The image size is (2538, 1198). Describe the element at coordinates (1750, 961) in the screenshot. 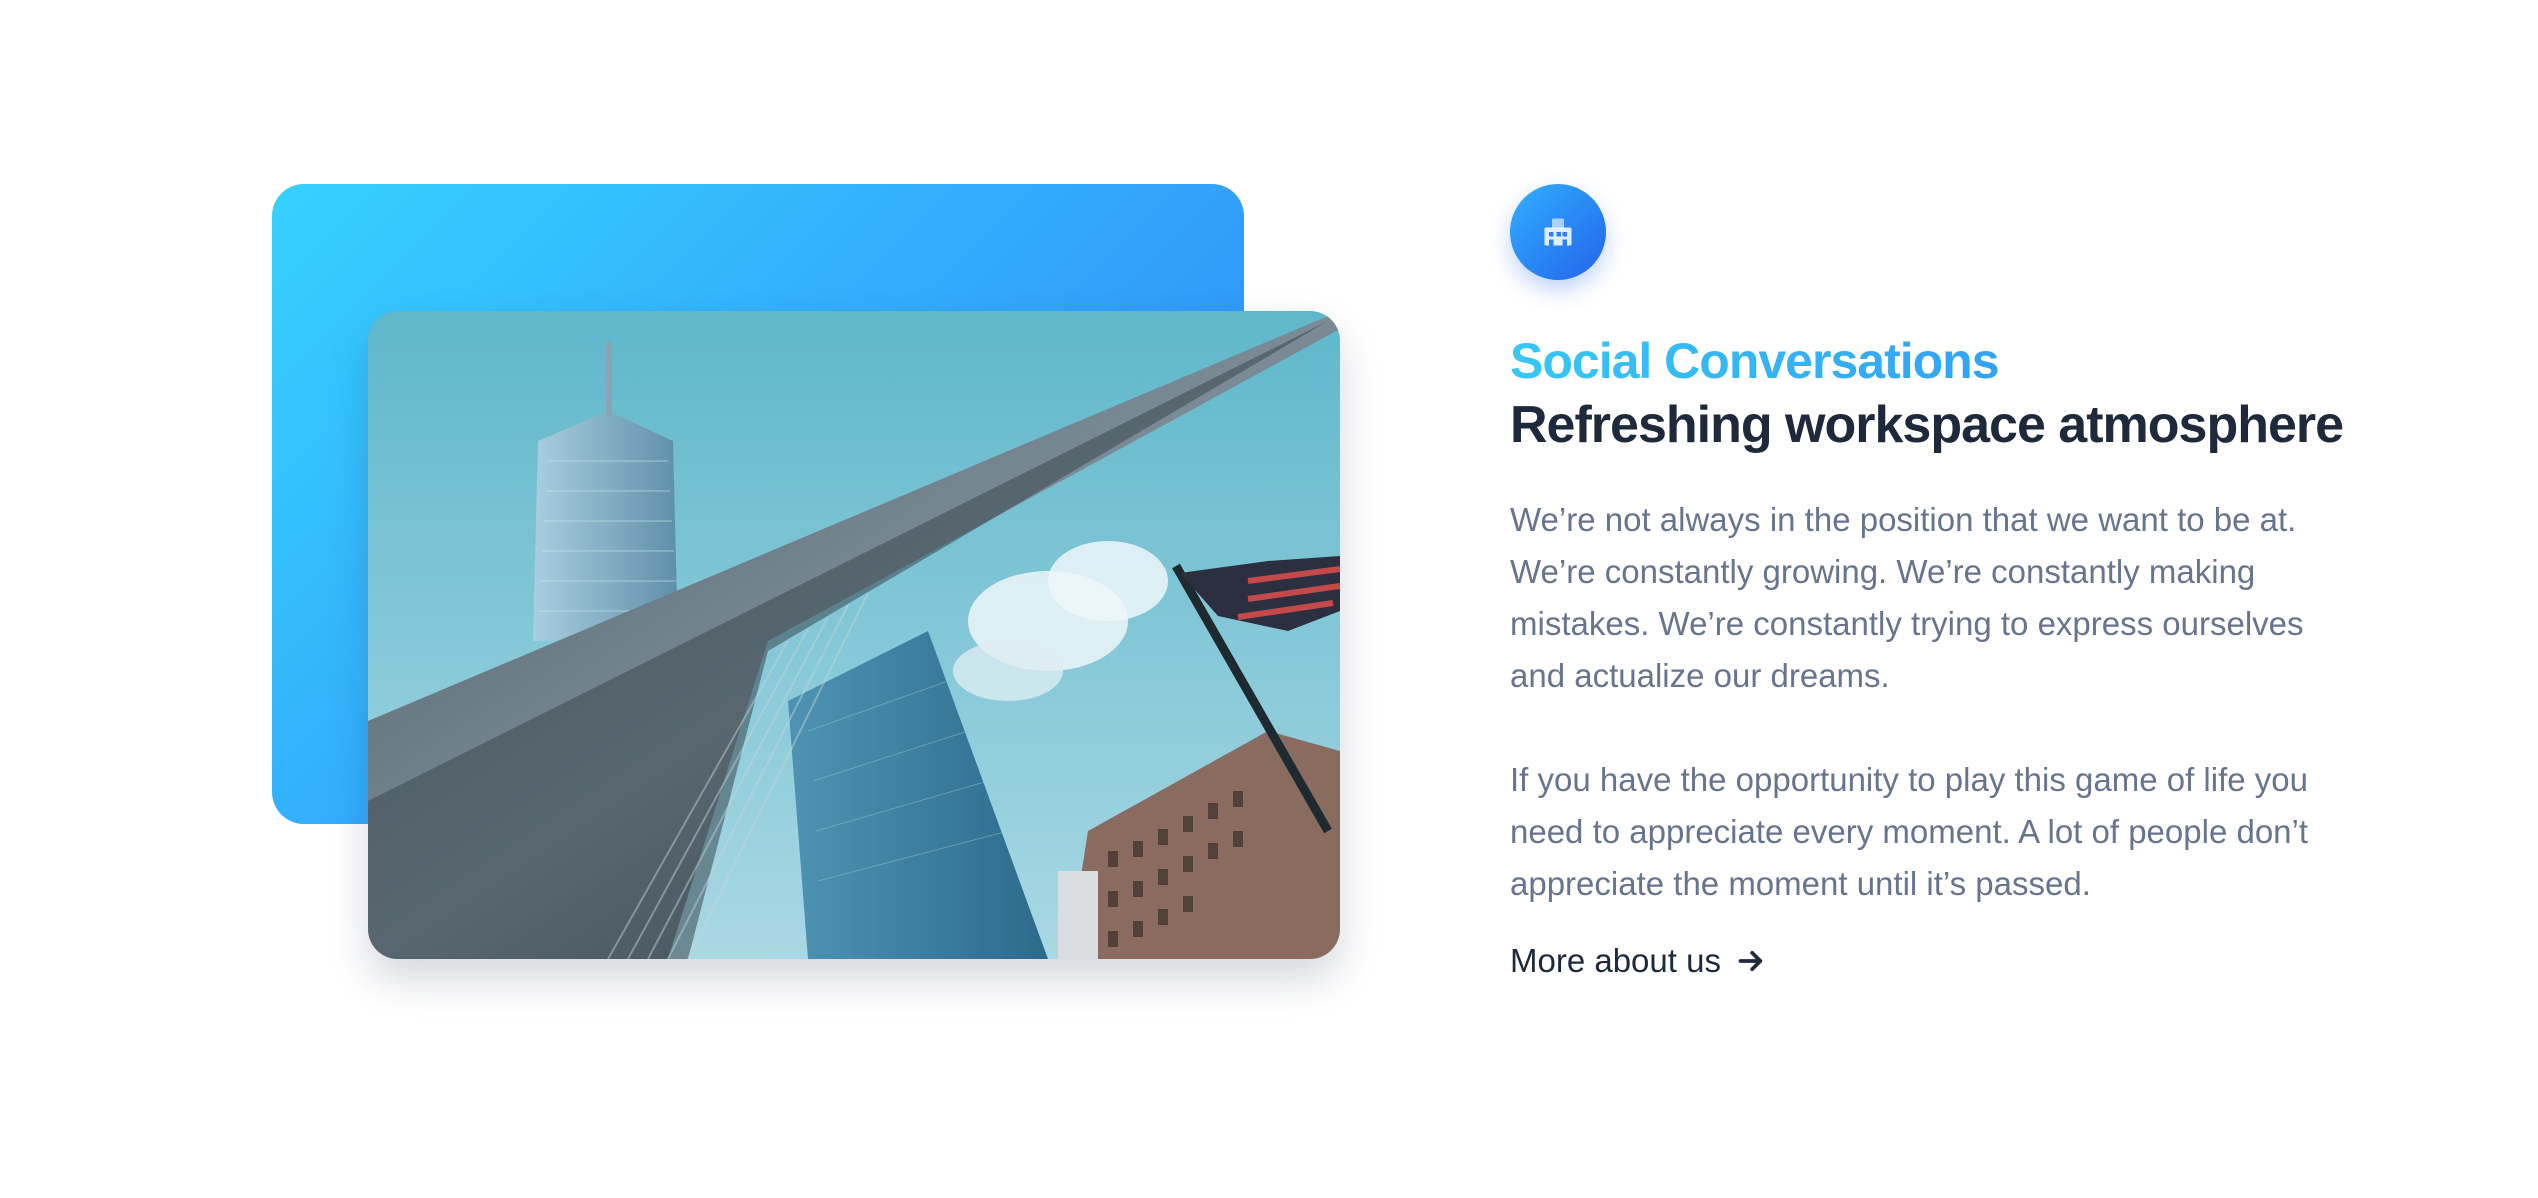

I see `arrow-right-icon` at that location.